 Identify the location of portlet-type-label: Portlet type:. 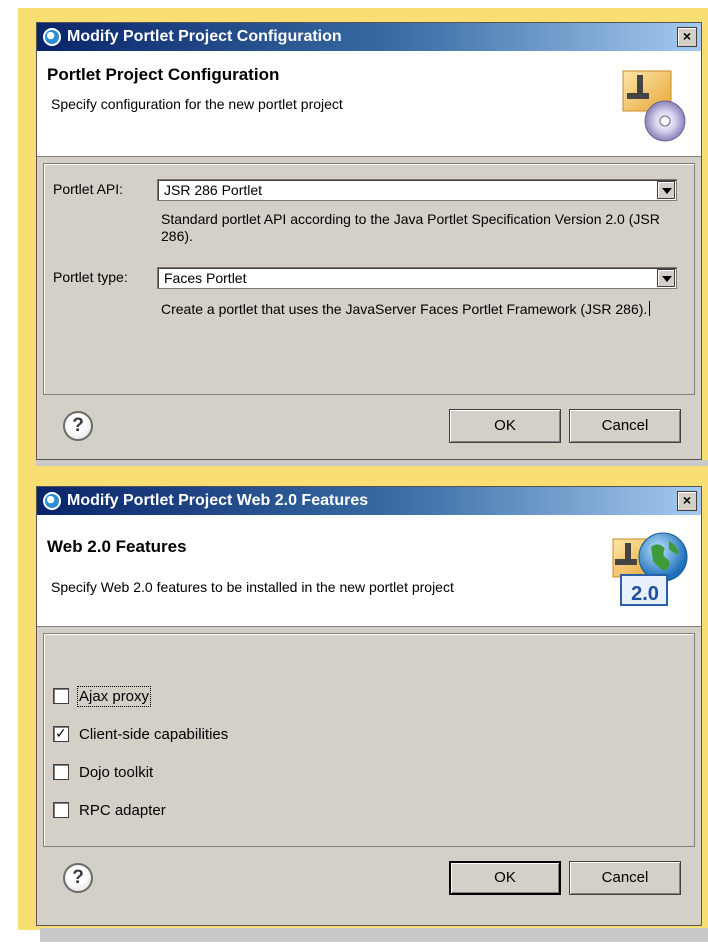
(90, 277).